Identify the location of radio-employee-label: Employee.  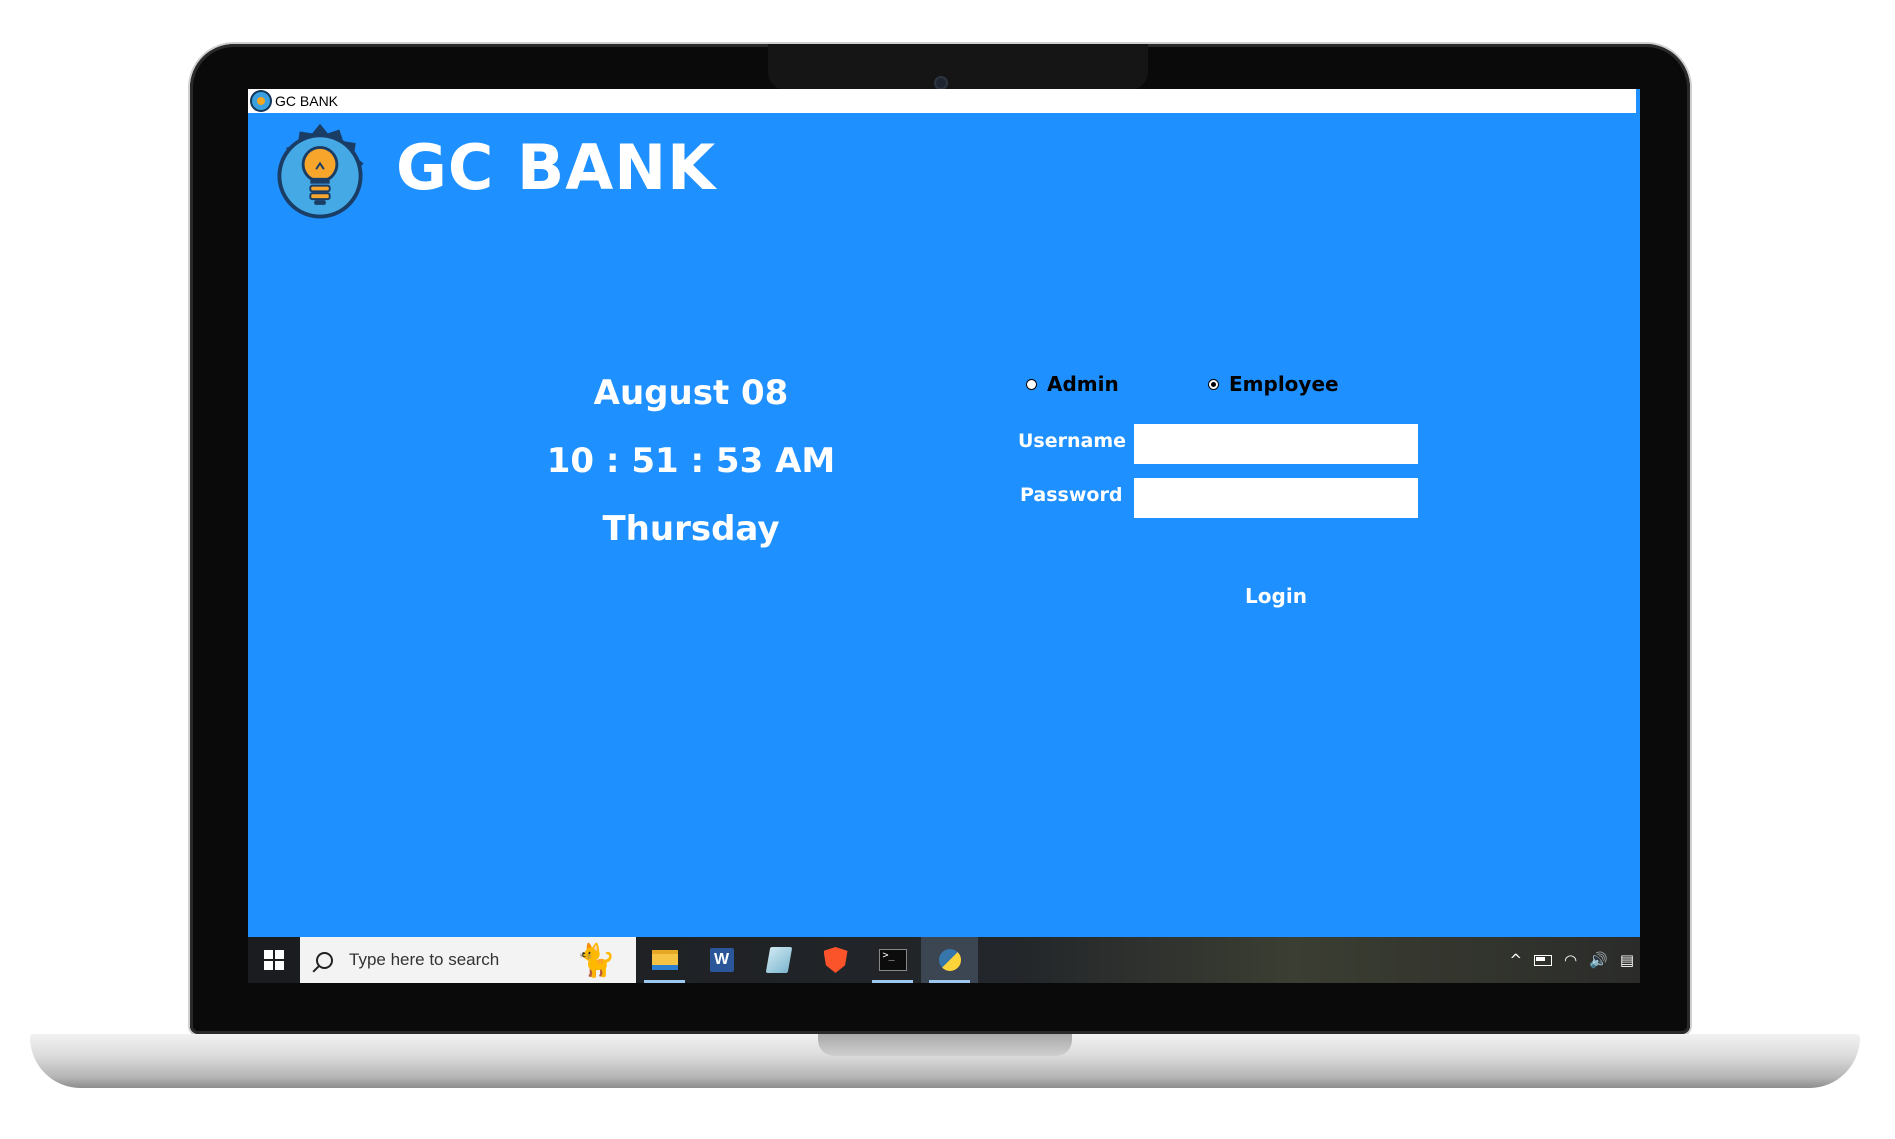
(1284, 384).